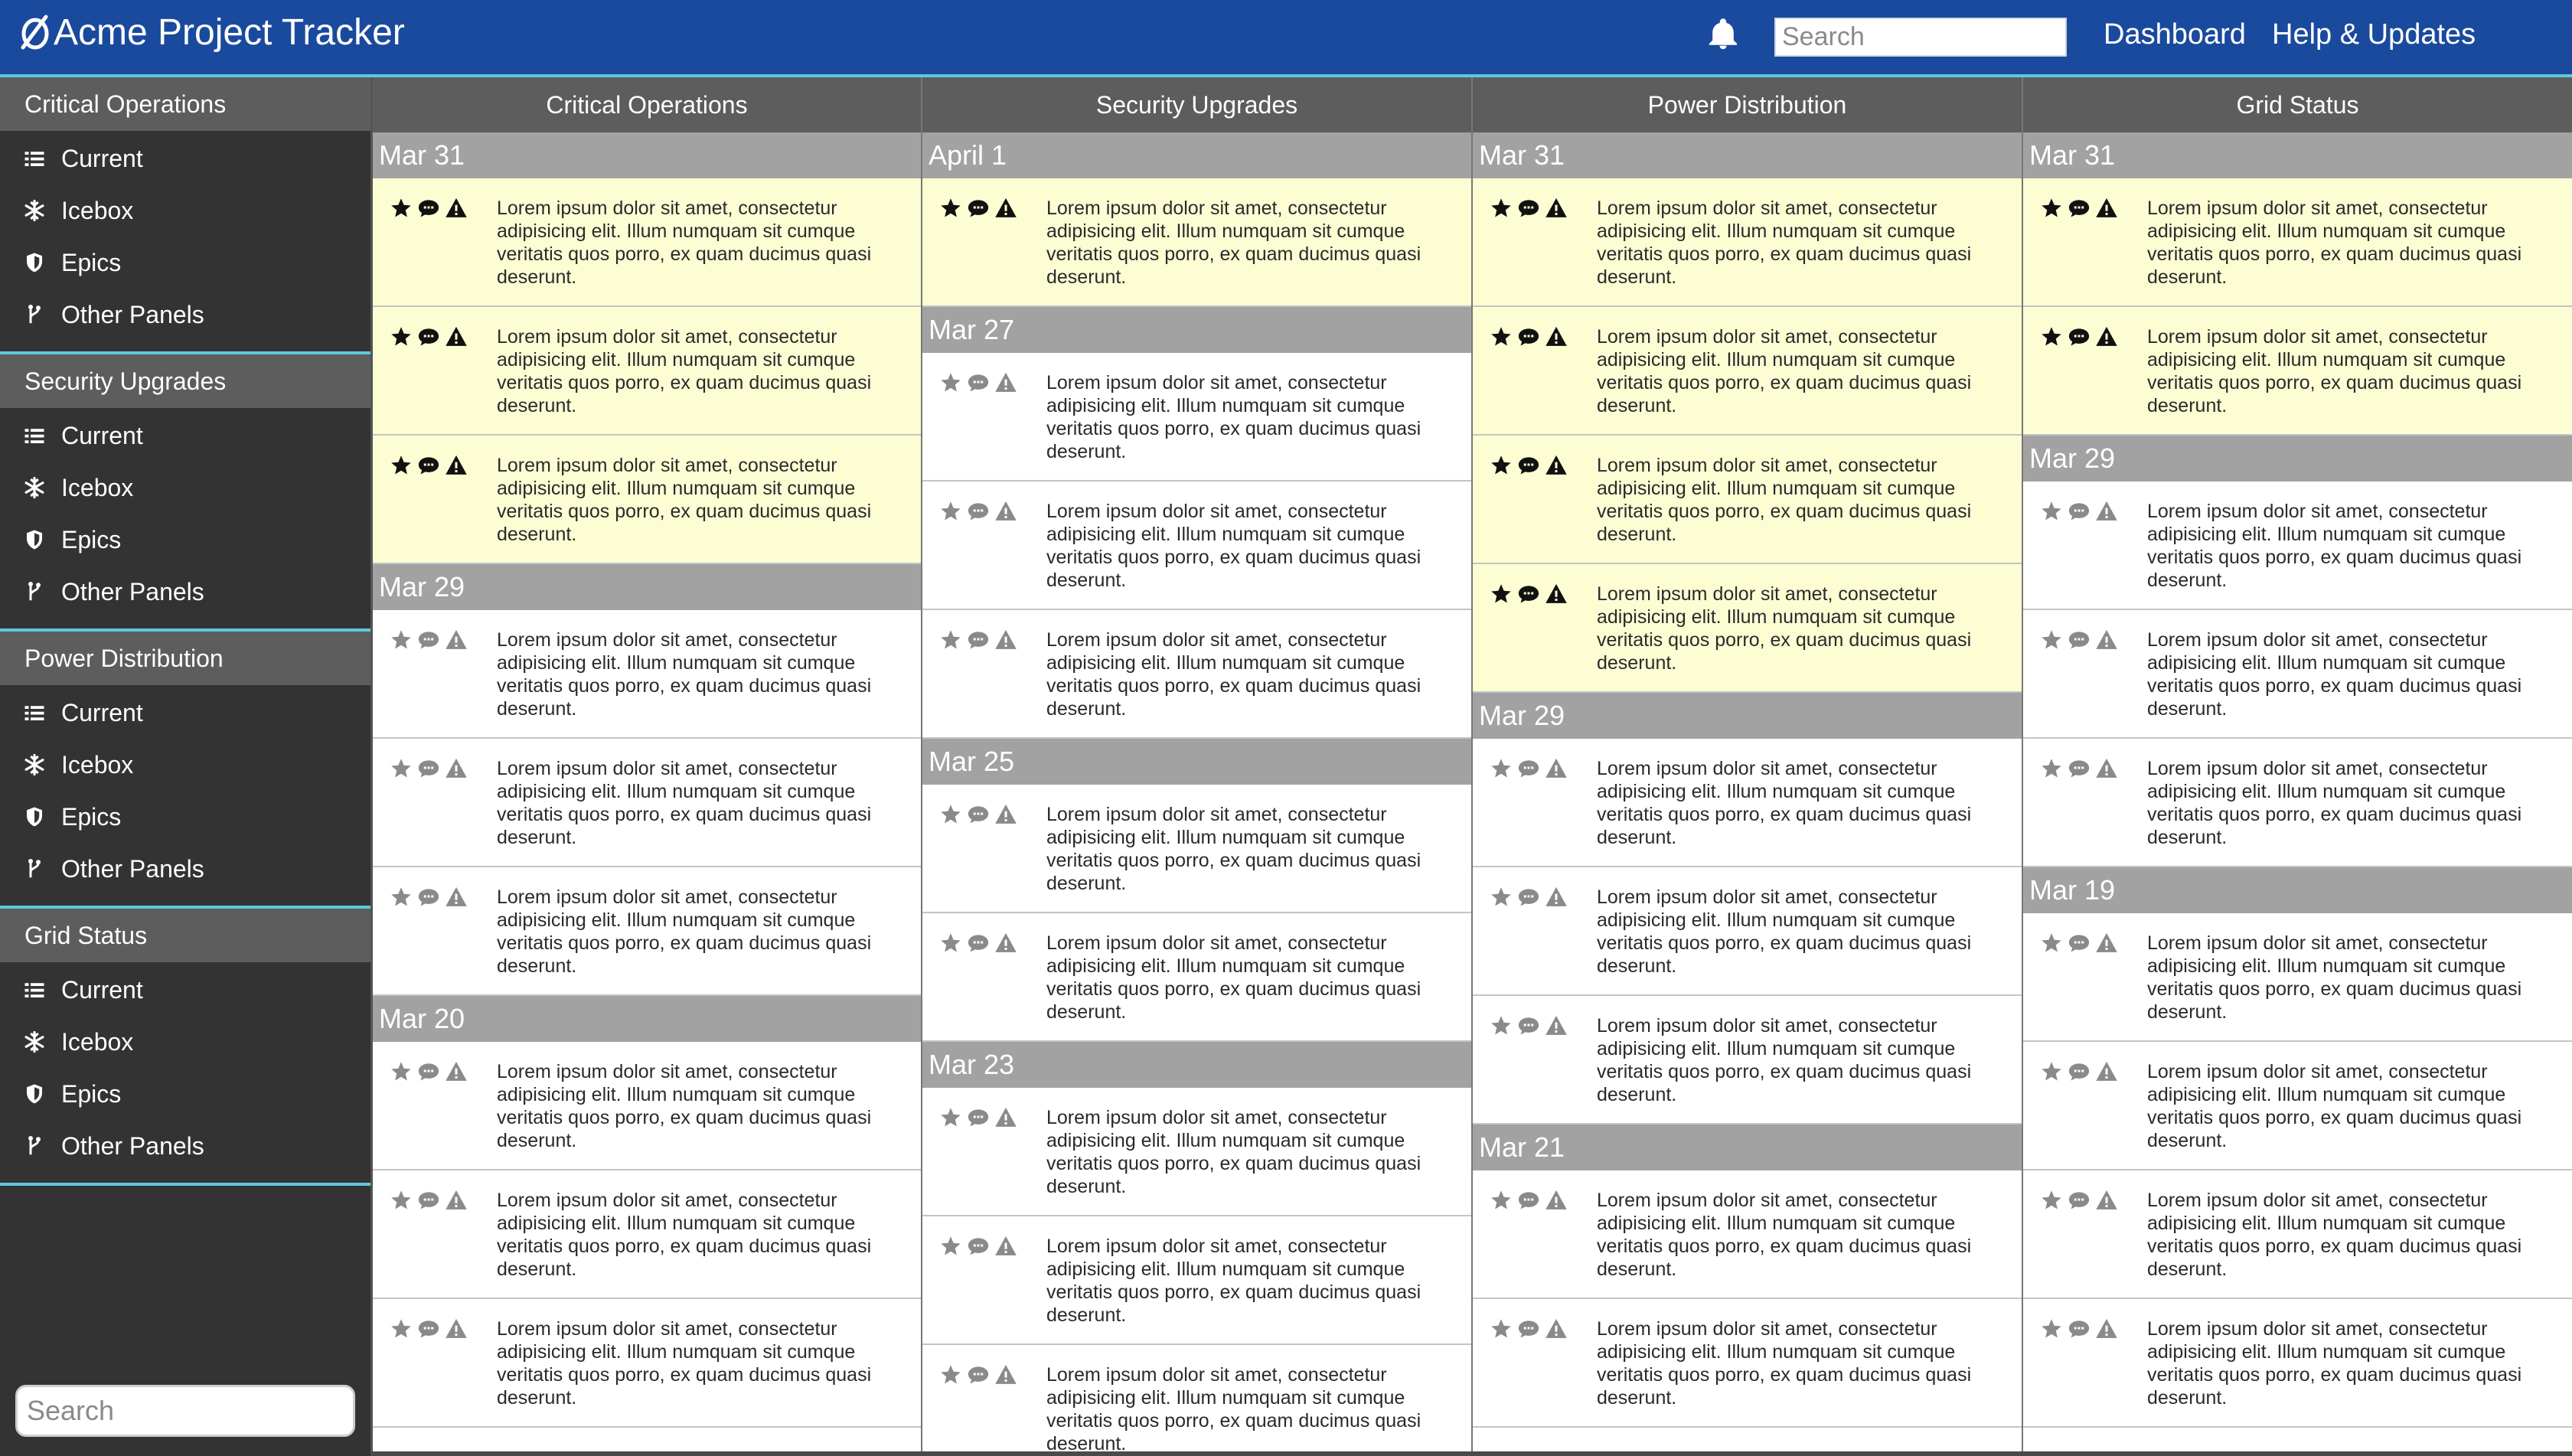 Image resolution: width=2572 pixels, height=1456 pixels. Describe the element at coordinates (185, 935) in the screenshot. I see `sidebar-group-title: Grid Status` at that location.